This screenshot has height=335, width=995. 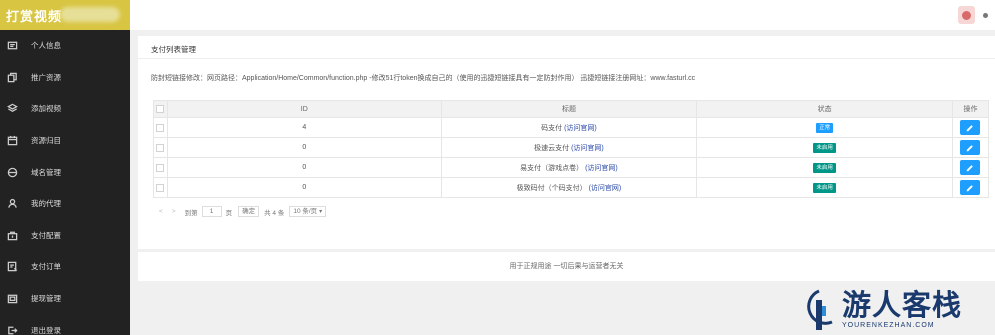 I want to click on site-watermark: 游人客栈 YOURENKEZHAN.COM, so click(x=898, y=309).